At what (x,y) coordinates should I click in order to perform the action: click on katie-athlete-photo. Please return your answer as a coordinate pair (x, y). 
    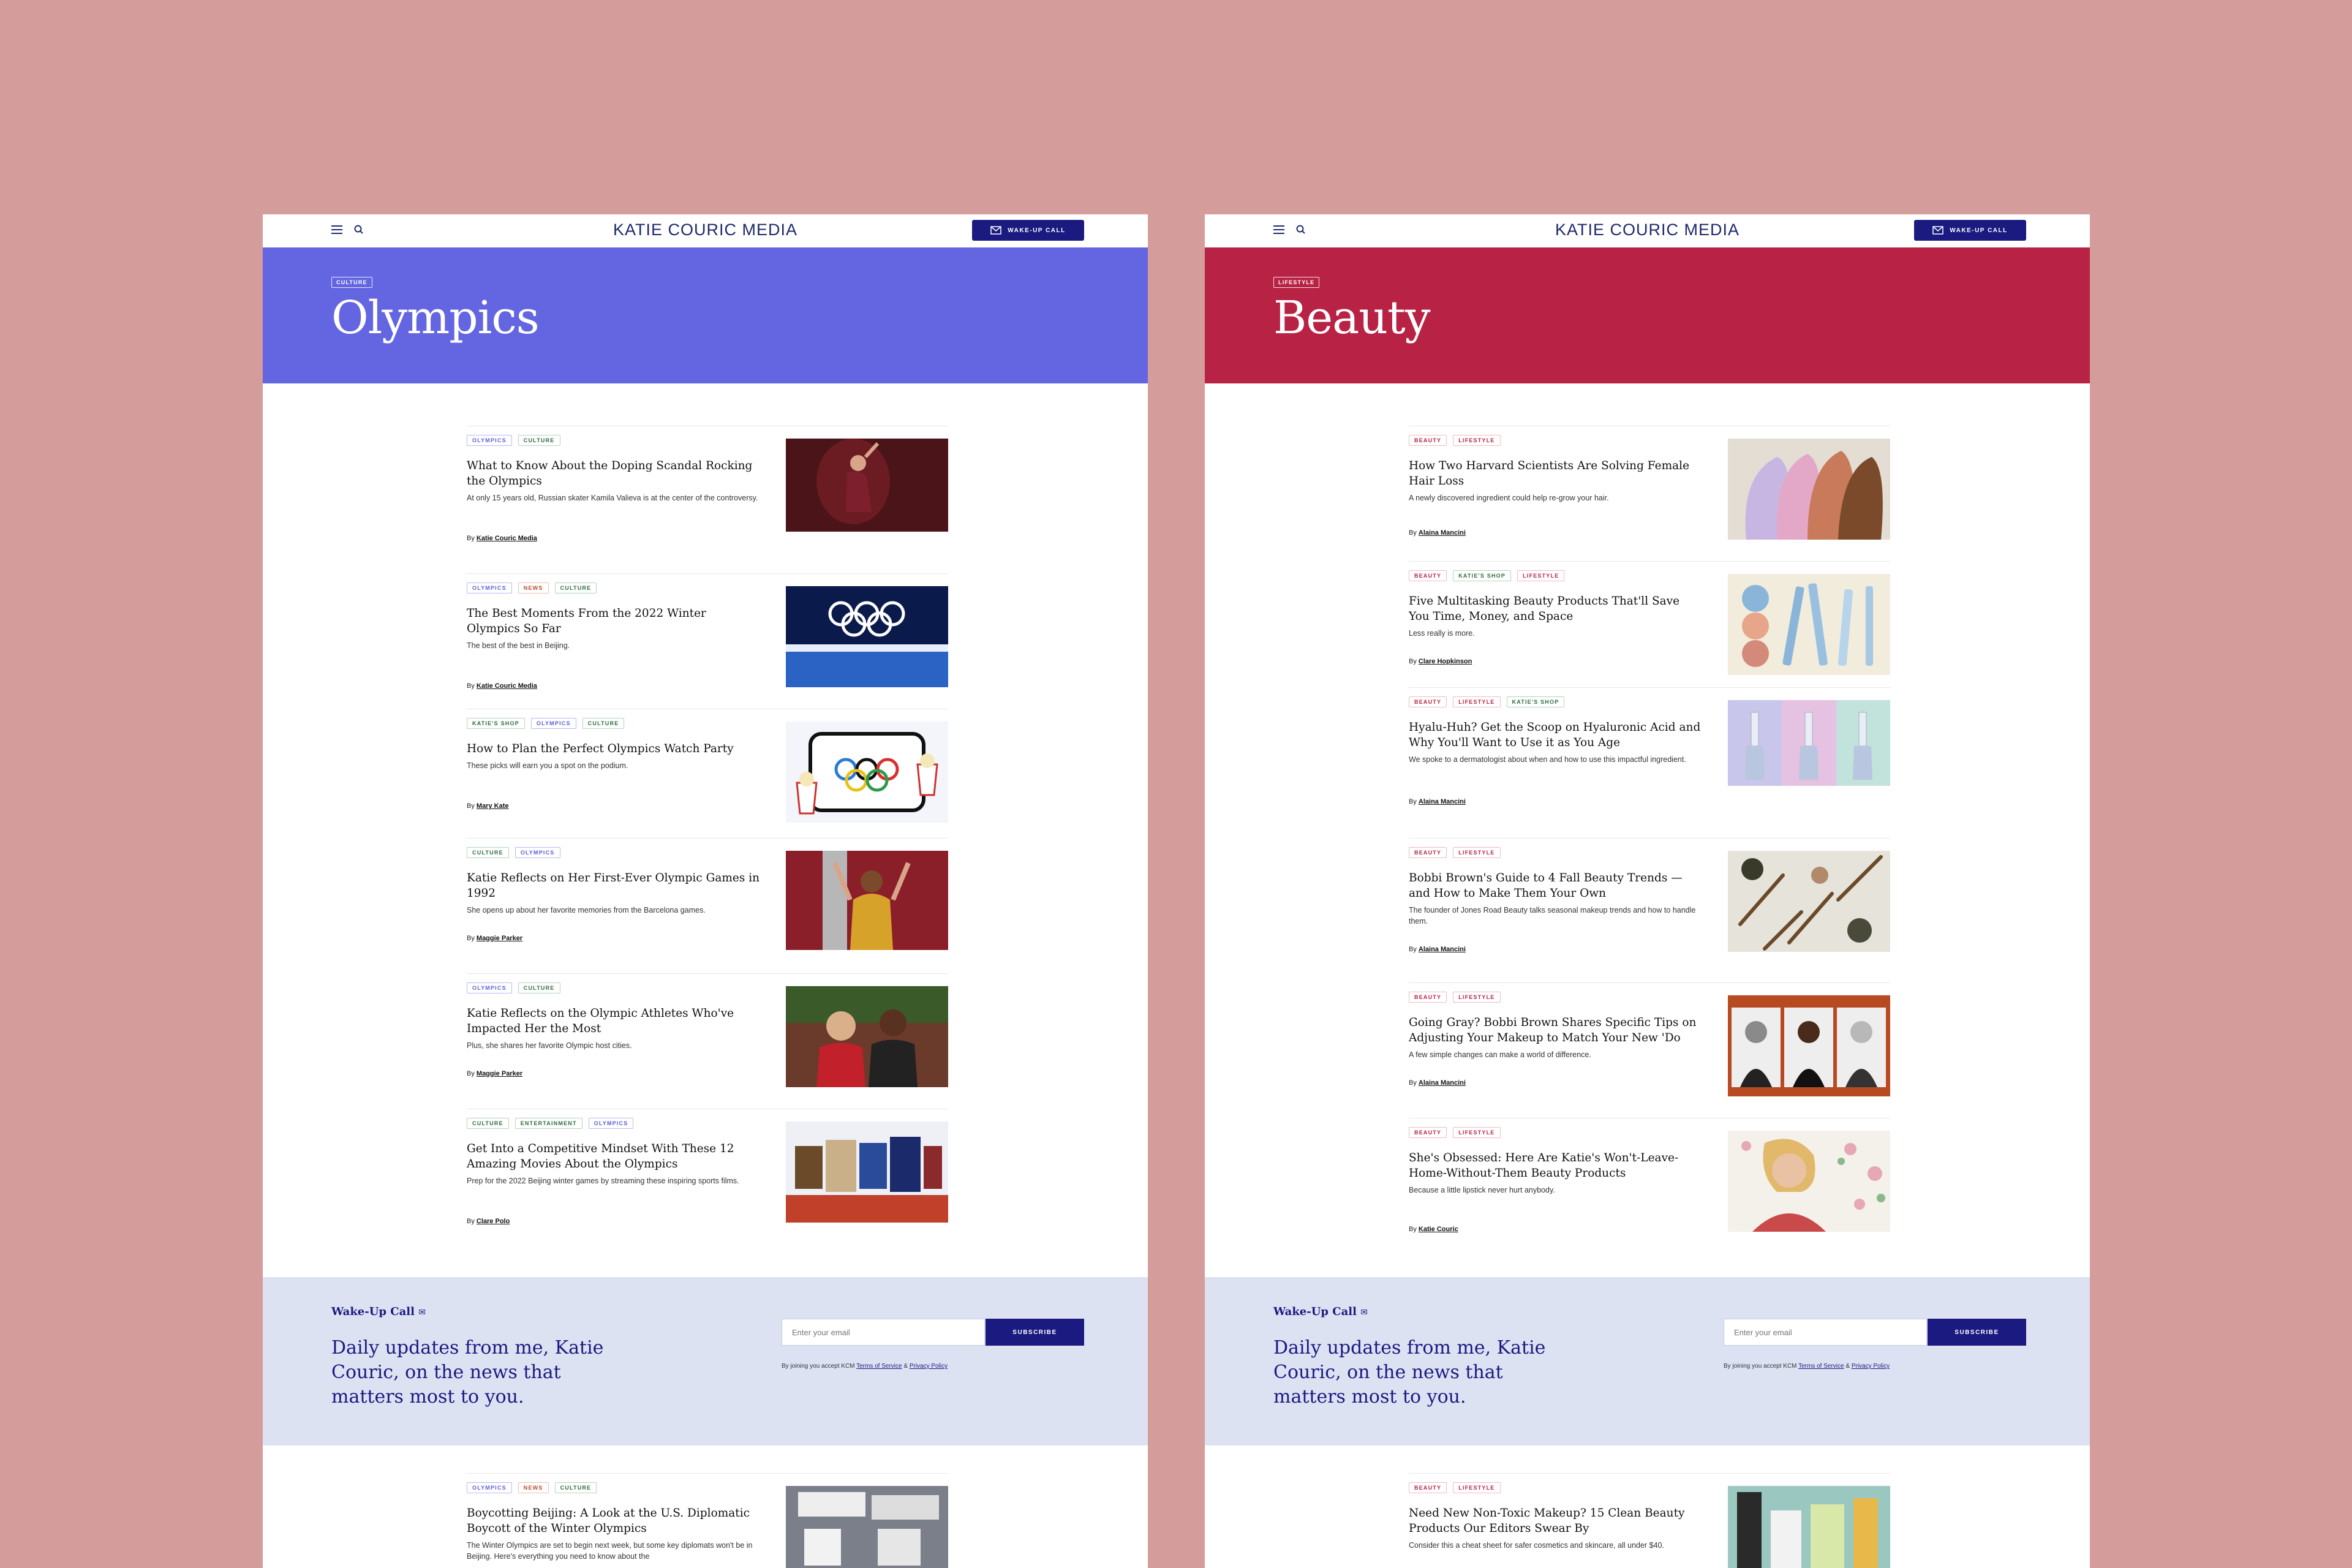
    Looking at the image, I should click on (867, 1036).